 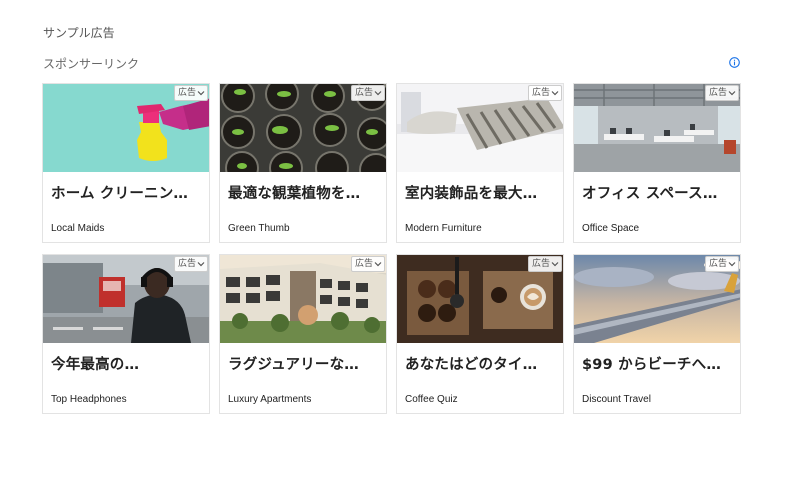 I want to click on ad-card-discount-travel: 広告 $99 からビーチへ… Discount Travel, so click(x=657, y=334).